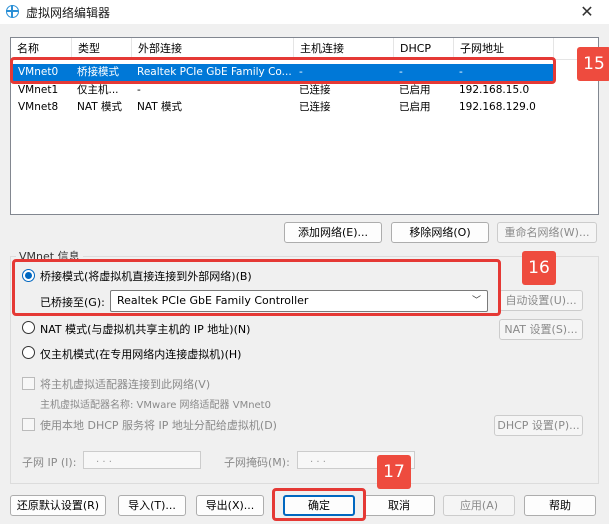 The width and height of the screenshot is (609, 524). Describe the element at coordinates (256, 287) in the screenshot. I see `annotation-highlight-bridged` at that location.